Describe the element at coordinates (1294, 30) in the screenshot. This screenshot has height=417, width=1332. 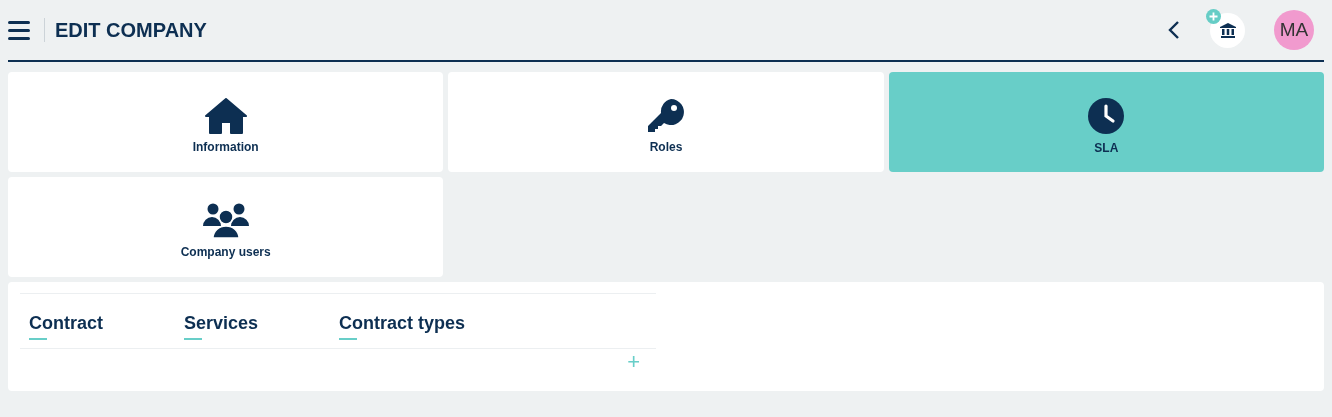
I see `user-avatar: MA` at that location.